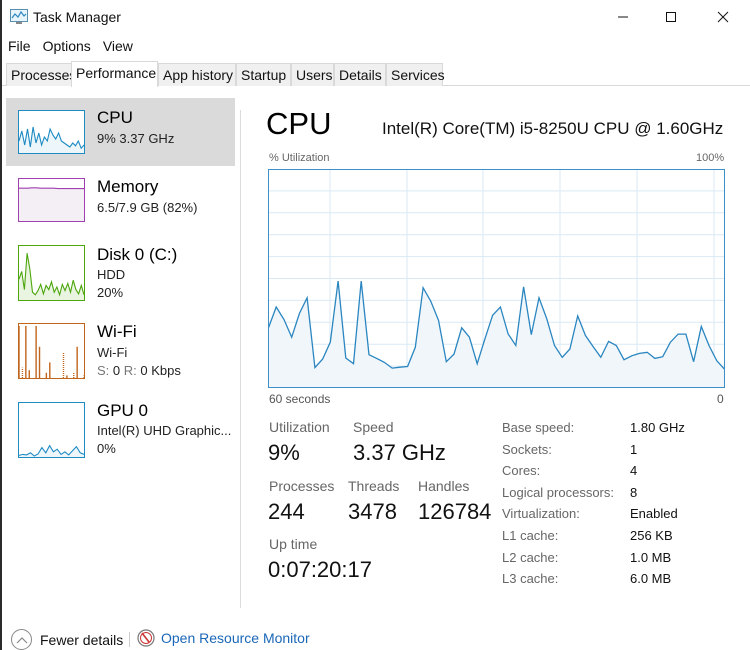  Describe the element at coordinates (111, 274) in the screenshot. I see `sidebar-item-detail: HDD` at that location.